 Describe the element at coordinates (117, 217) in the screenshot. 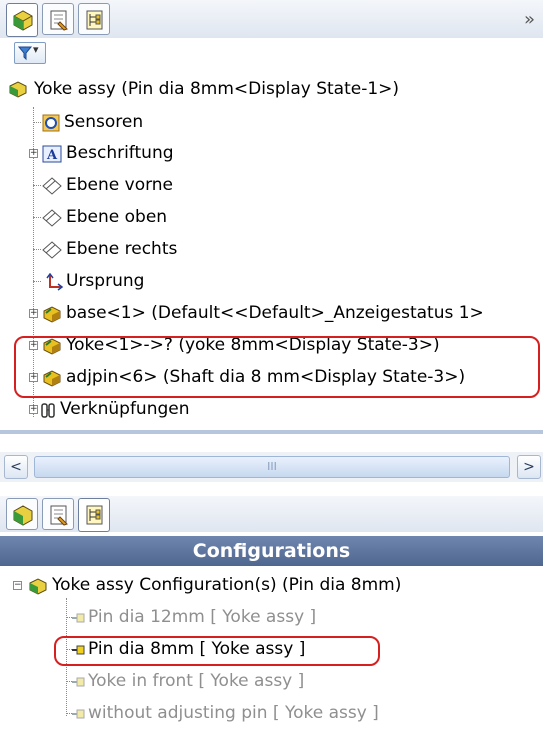

I see `tree-item-label: Ebene oben` at that location.